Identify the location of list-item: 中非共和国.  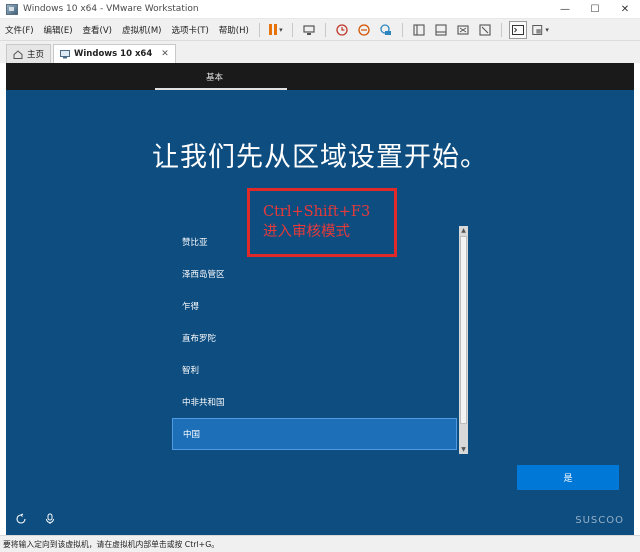
(314, 402).